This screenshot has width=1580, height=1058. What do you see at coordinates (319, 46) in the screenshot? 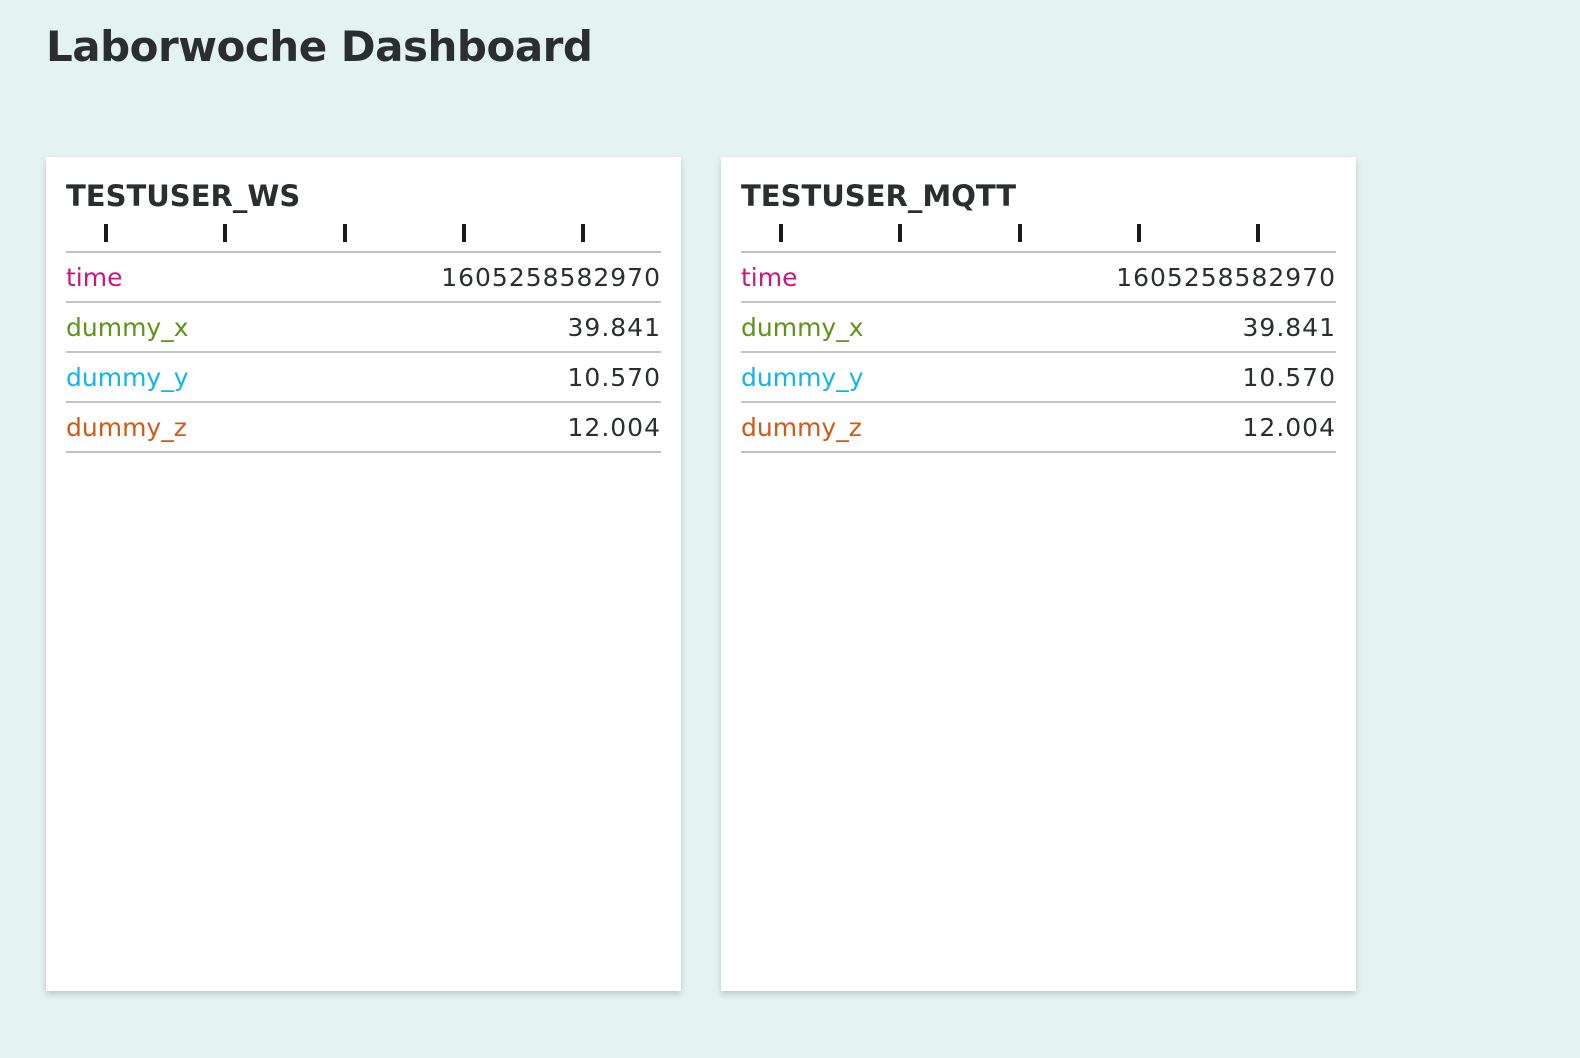
I see `page-title: Laborwoche Dashboard` at bounding box center [319, 46].